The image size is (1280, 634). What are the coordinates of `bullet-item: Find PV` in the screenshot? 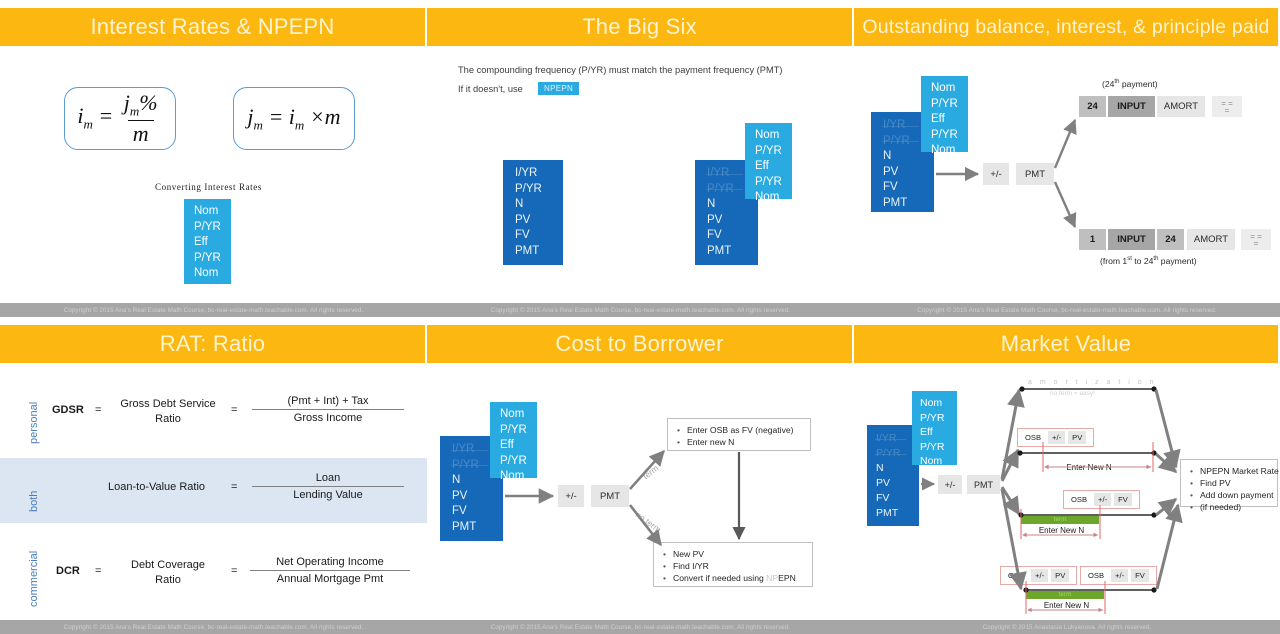 It's located at (1230, 483).